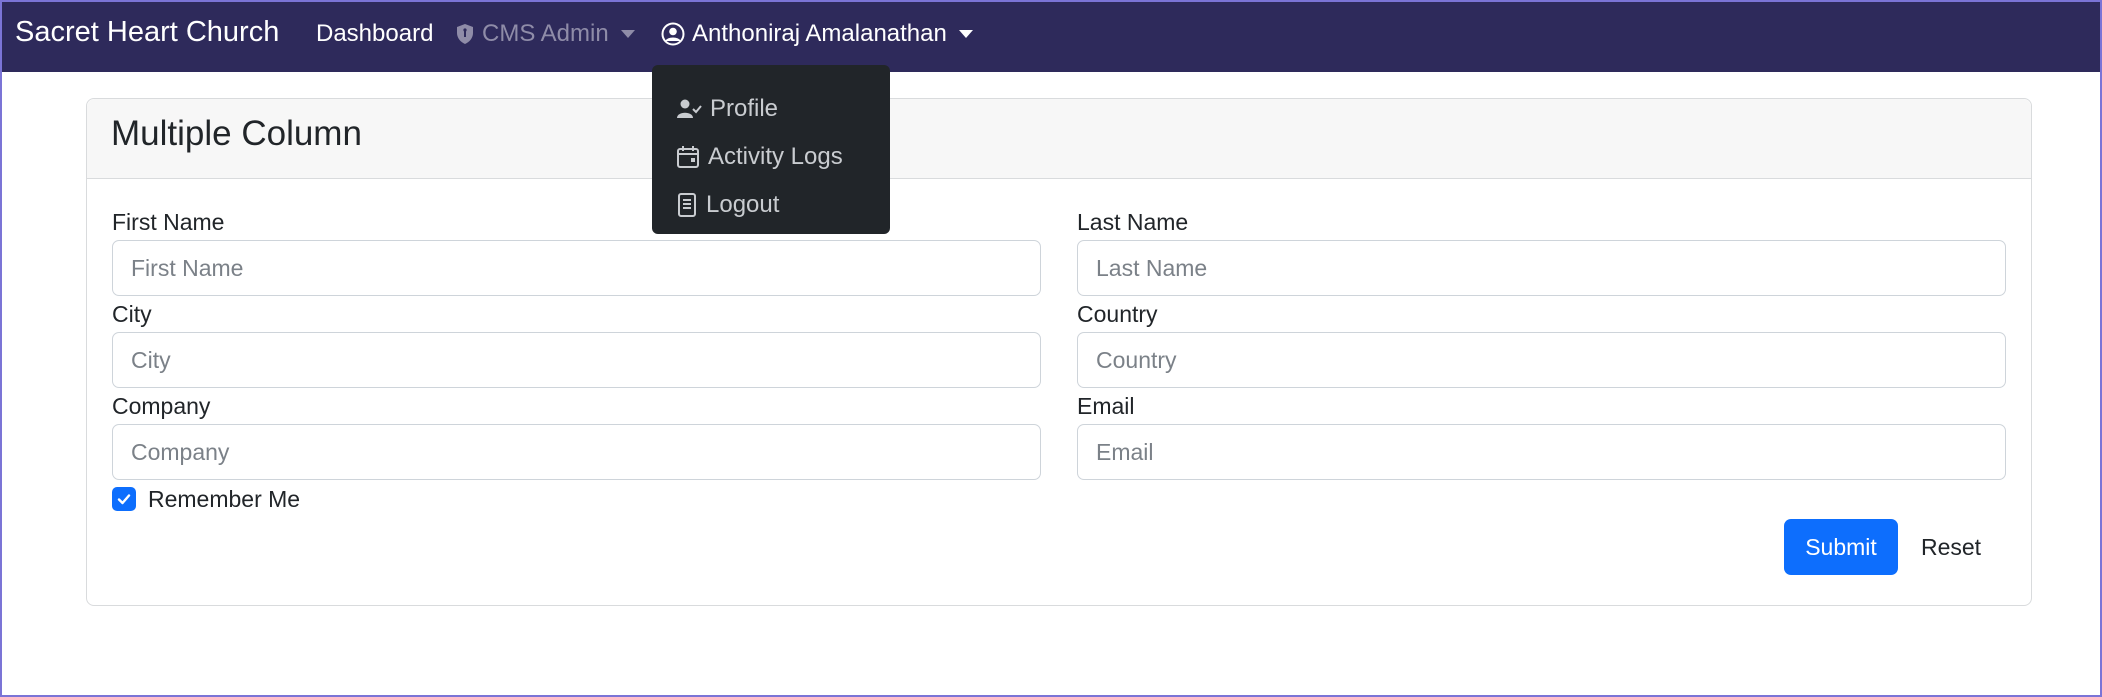  What do you see at coordinates (1106, 406) in the screenshot?
I see `email-label: Email` at bounding box center [1106, 406].